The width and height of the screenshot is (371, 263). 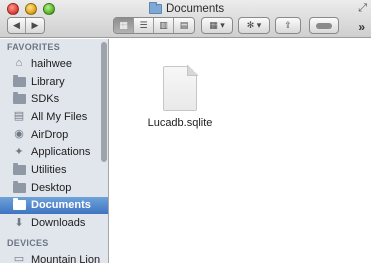 What do you see at coordinates (31, 9) in the screenshot?
I see `minimize-button` at bounding box center [31, 9].